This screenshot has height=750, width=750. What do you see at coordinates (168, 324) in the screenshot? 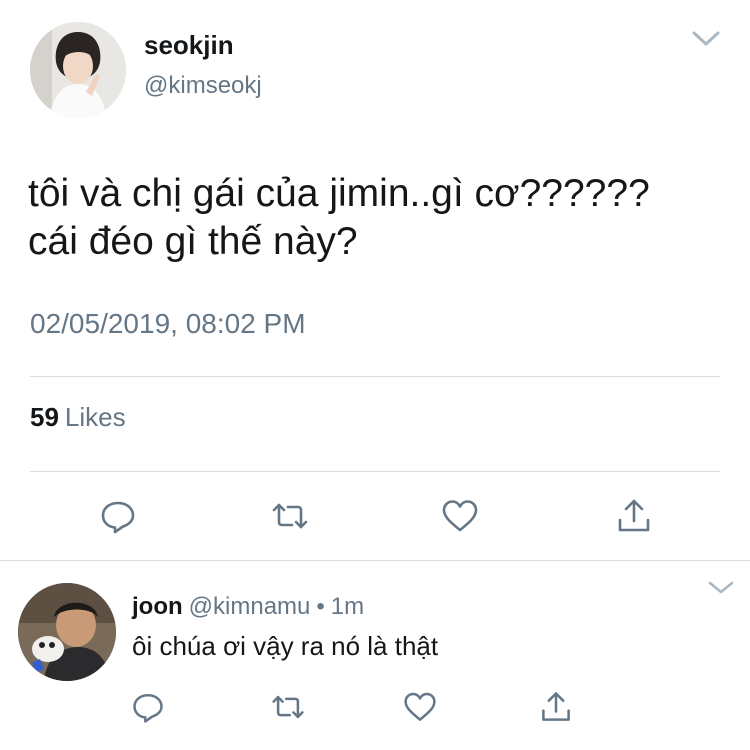
I see `tweet-timestamp: 02/05/2019, 08:02 PM` at bounding box center [168, 324].